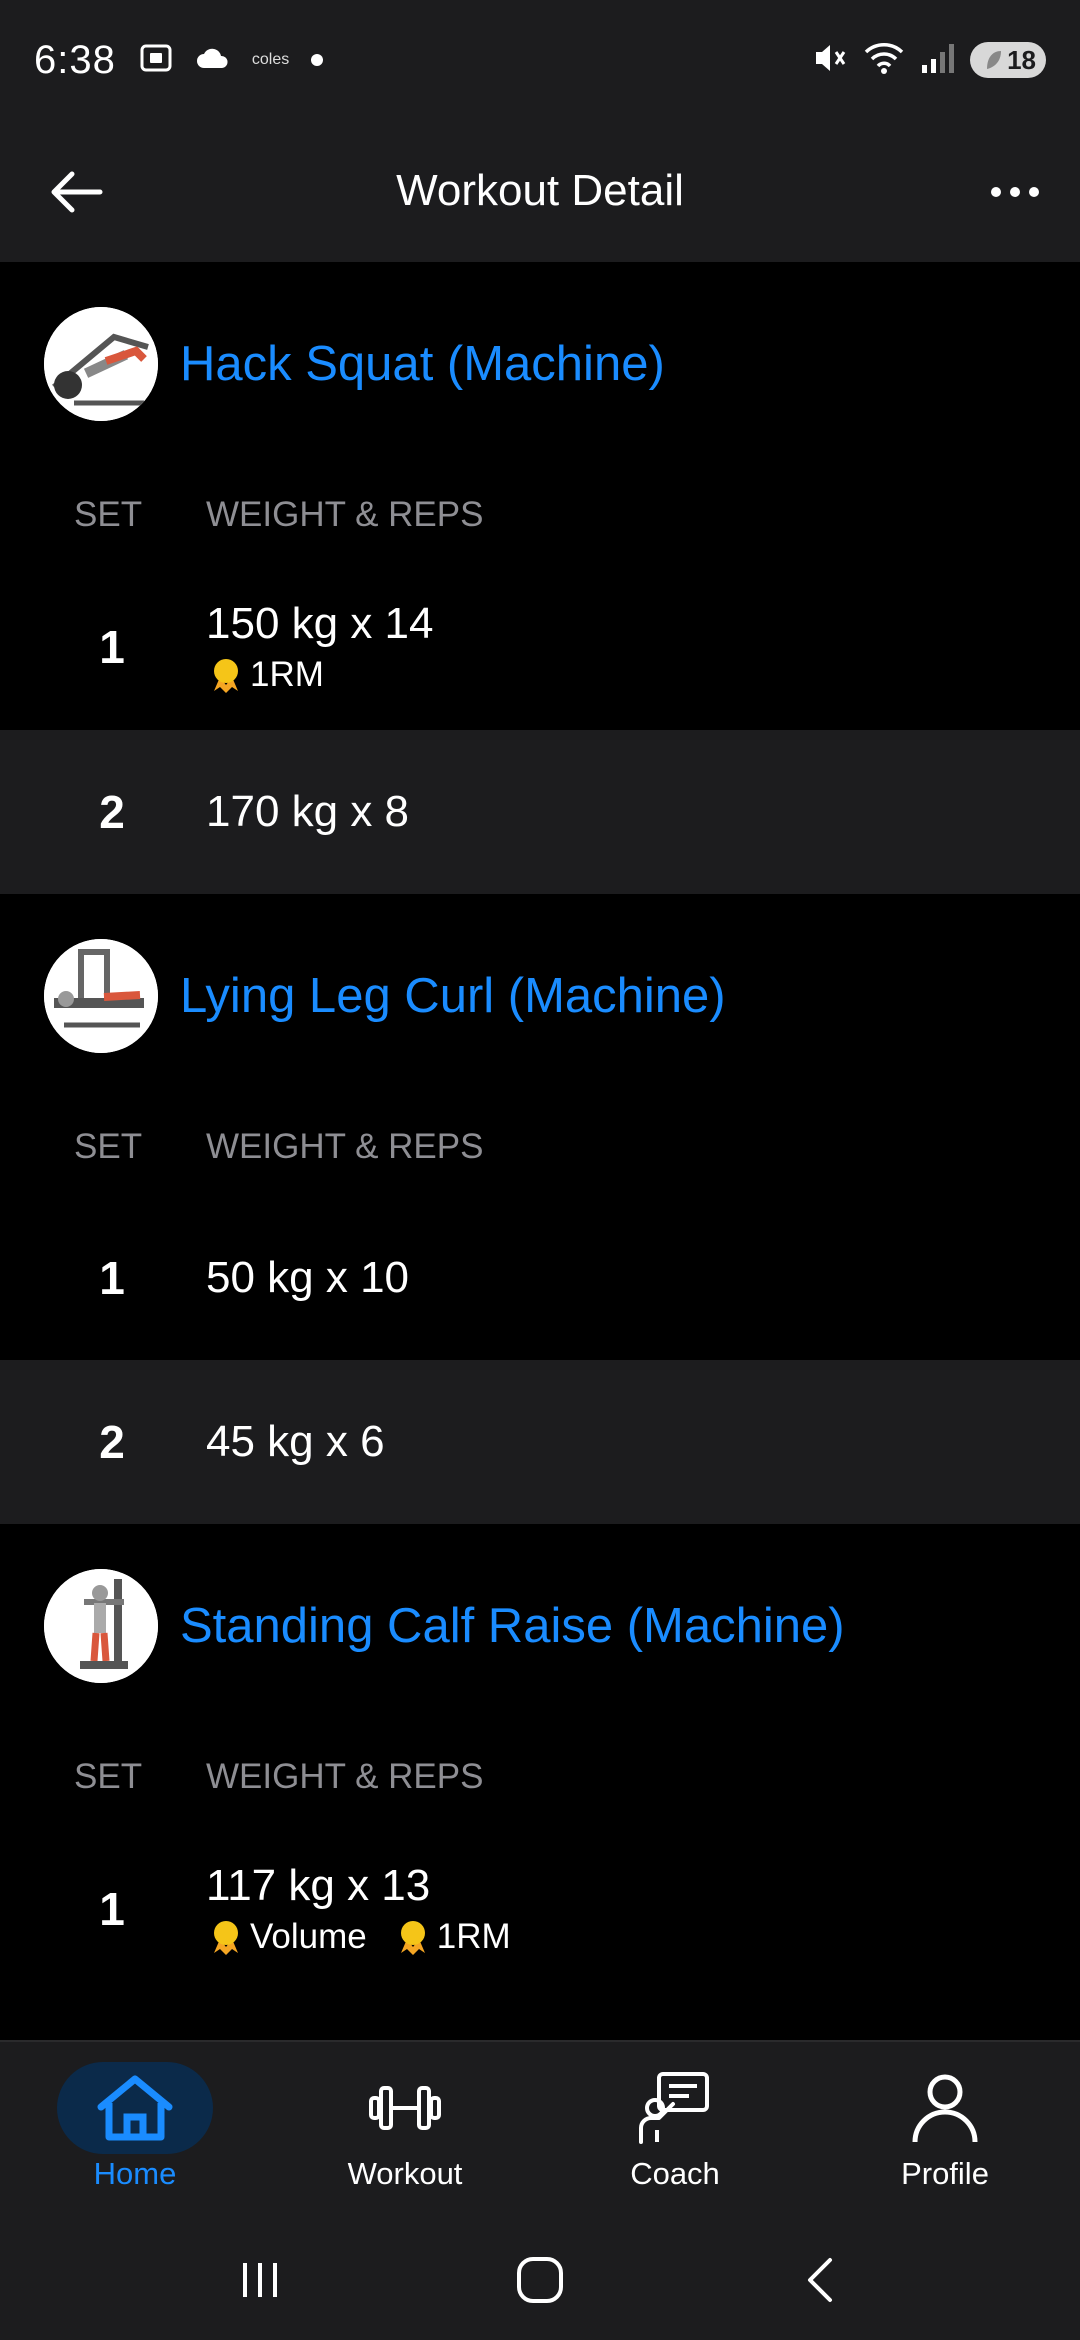 This screenshot has height=2340, width=1080. I want to click on nav-label: Coach, so click(675, 2173).